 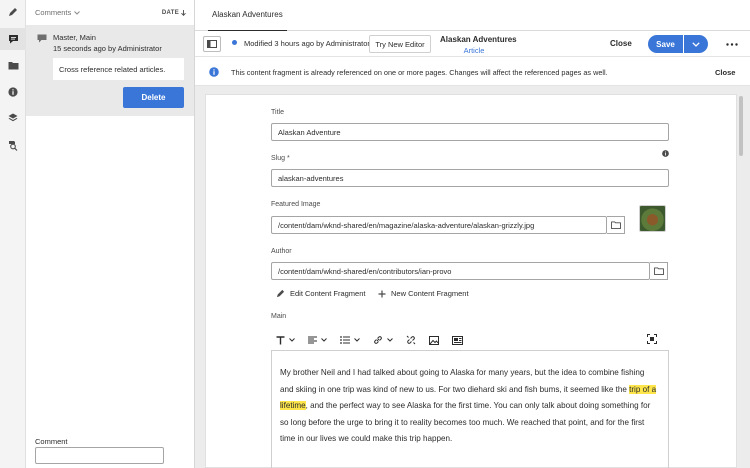 I want to click on comment-input, so click(x=99, y=455).